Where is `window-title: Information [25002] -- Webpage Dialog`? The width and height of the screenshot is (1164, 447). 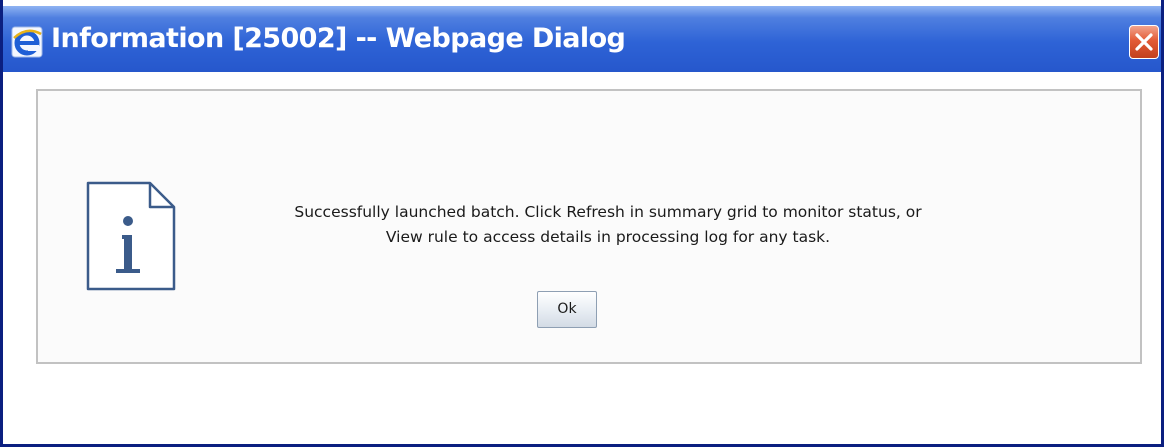
window-title: Information [25002] -- Webpage Dialog is located at coordinates (338, 38).